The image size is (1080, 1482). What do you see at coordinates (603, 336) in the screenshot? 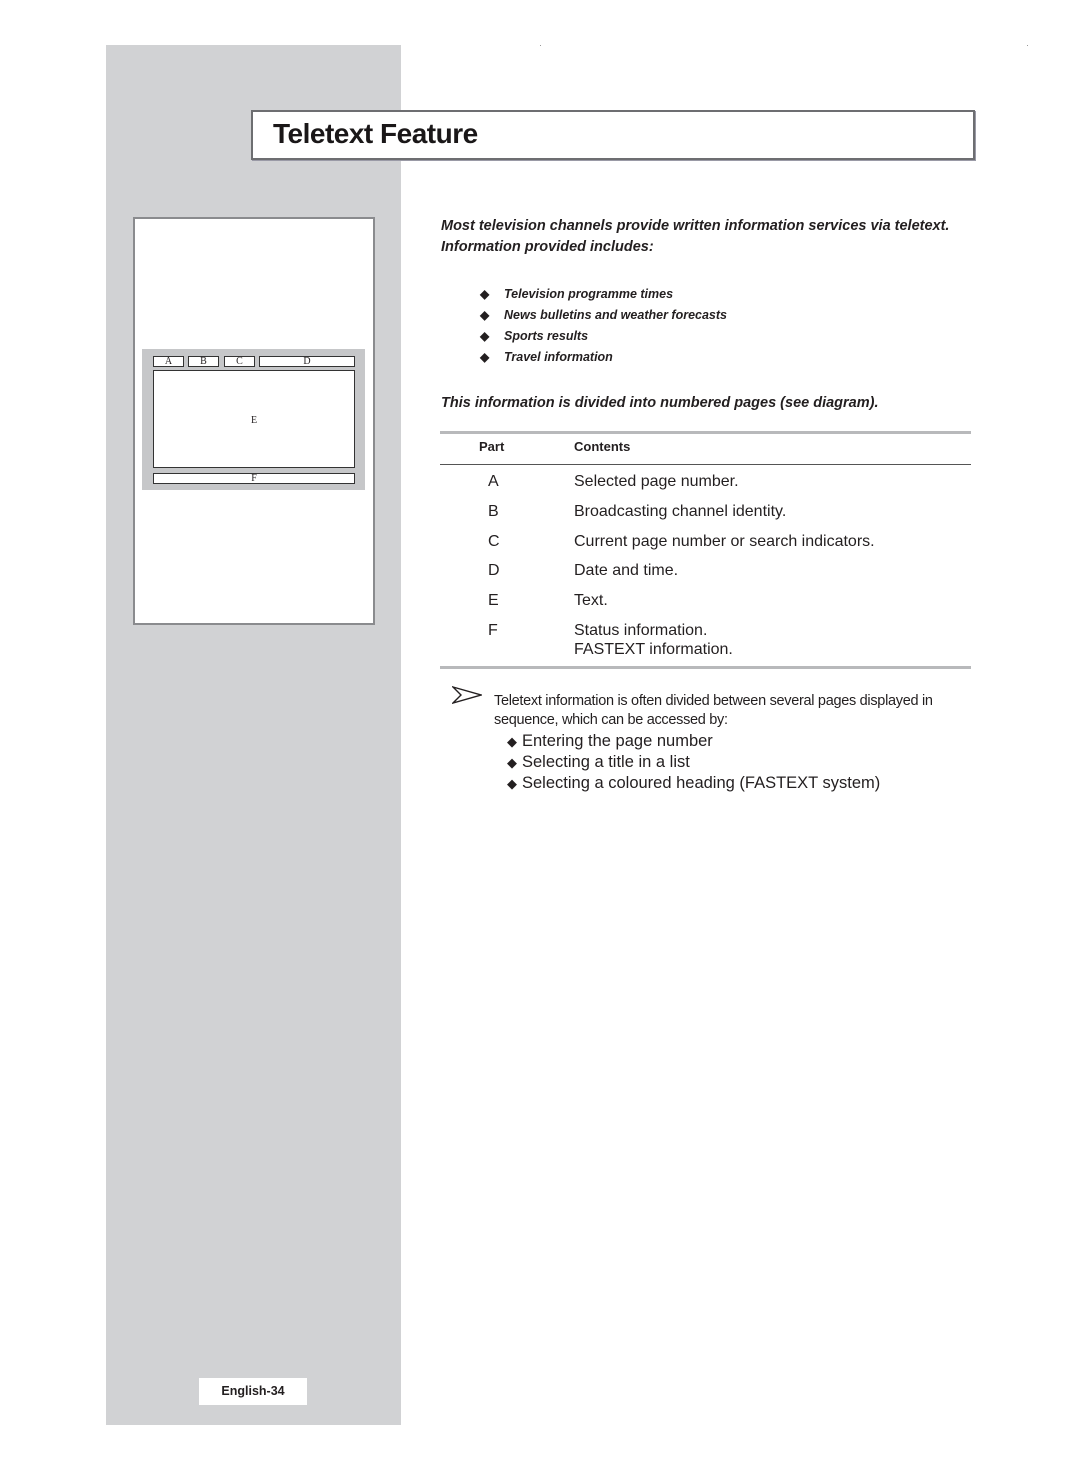
I see `list-item: ◆ Sports results` at bounding box center [603, 336].